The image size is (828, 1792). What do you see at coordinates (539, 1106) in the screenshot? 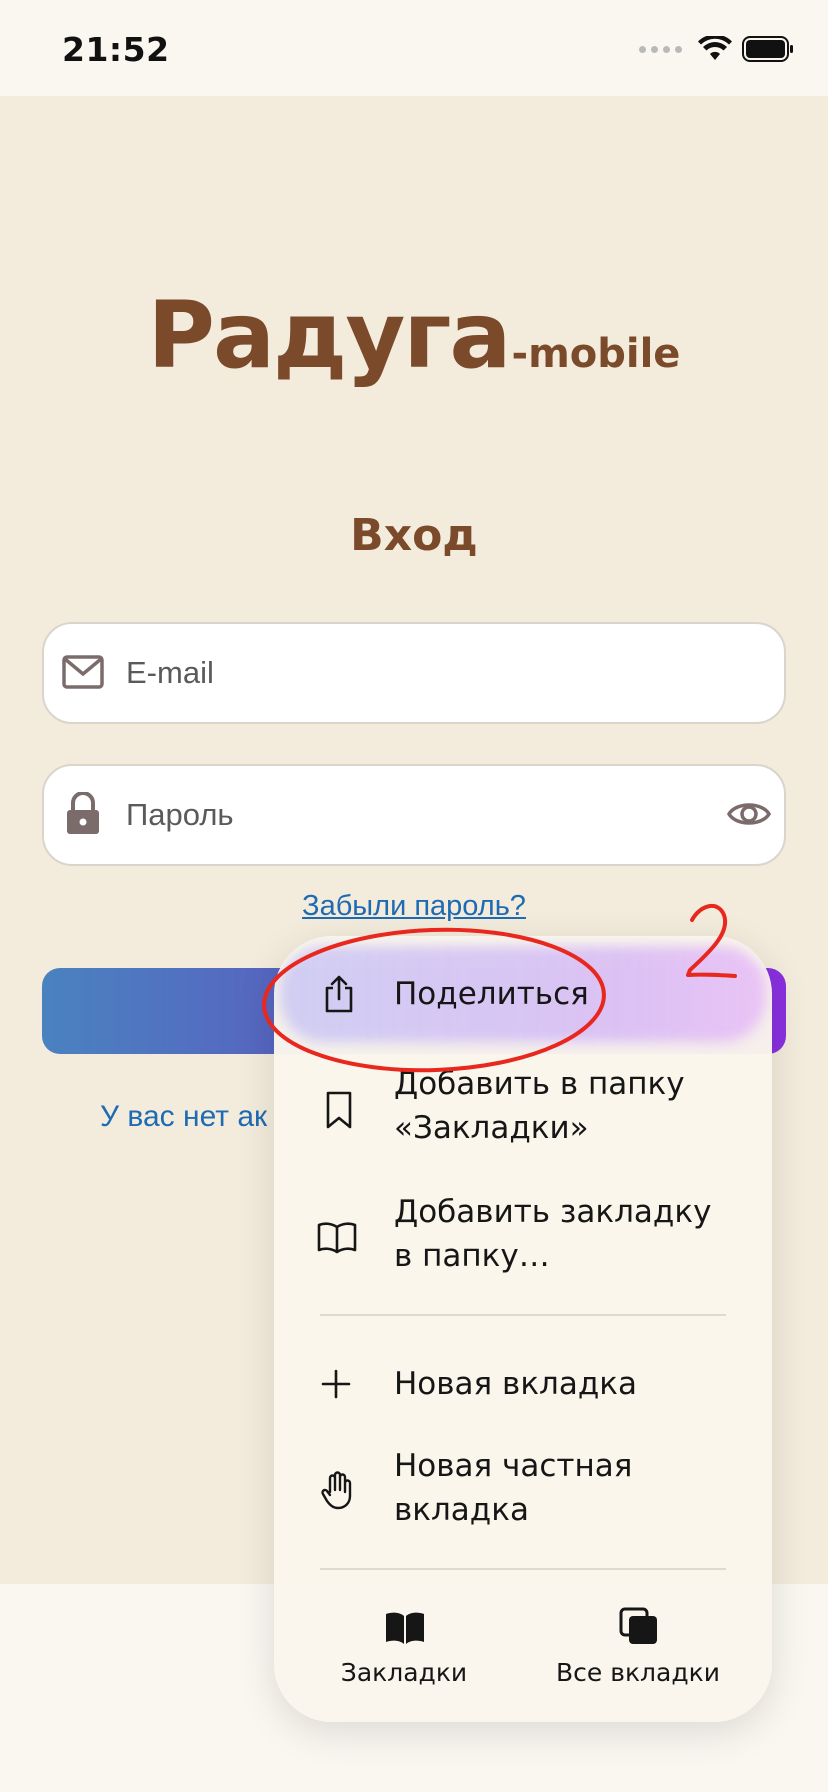
I see `menu-item-label: Добавить в папку «Закладки»` at bounding box center [539, 1106].